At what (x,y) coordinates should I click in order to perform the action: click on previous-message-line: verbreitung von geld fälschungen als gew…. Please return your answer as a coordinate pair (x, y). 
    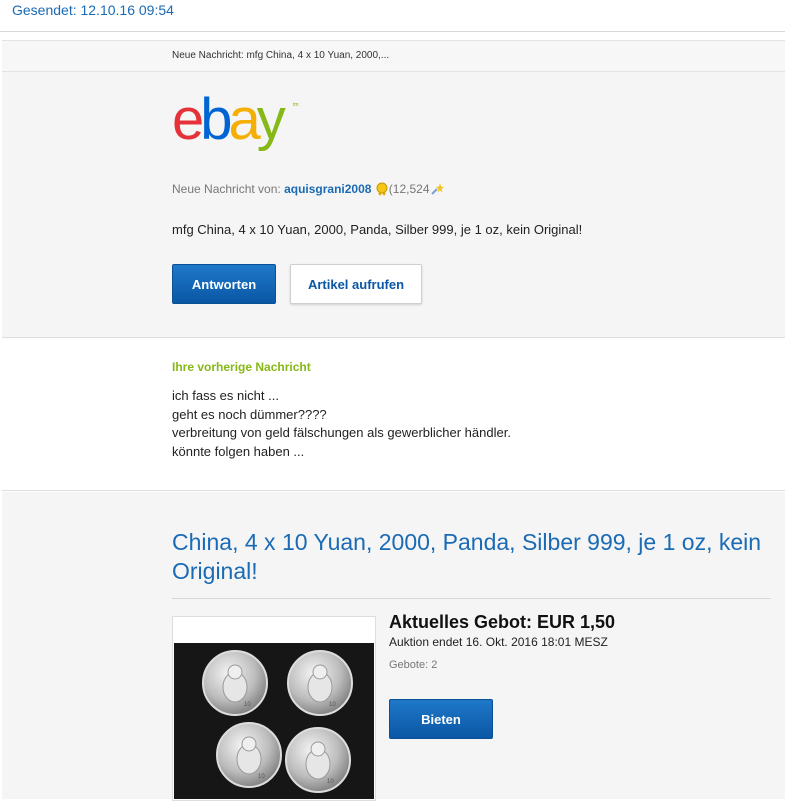
    Looking at the image, I should click on (341, 432).